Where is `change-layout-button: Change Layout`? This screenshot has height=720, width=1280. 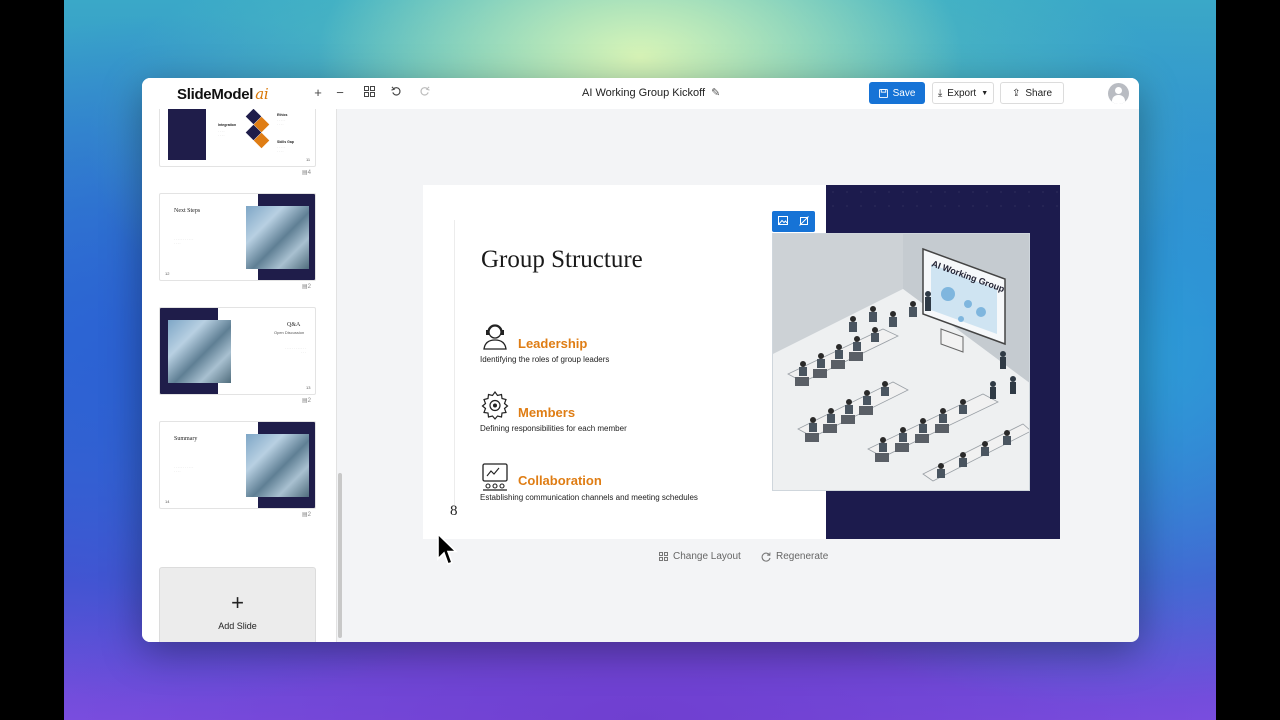
change-layout-button: Change Layout is located at coordinates (700, 556).